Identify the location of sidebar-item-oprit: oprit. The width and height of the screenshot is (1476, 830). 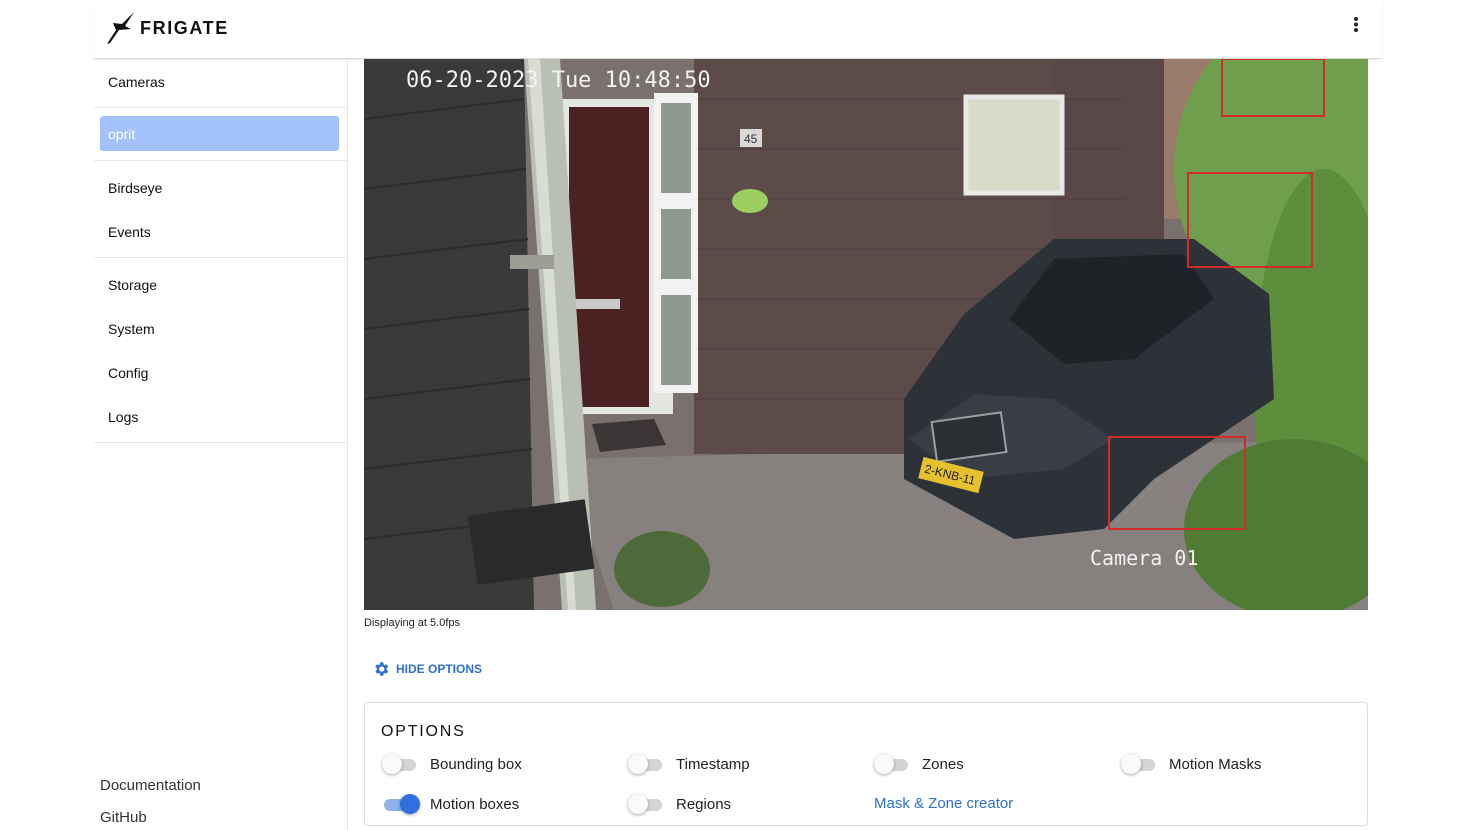
(219, 133).